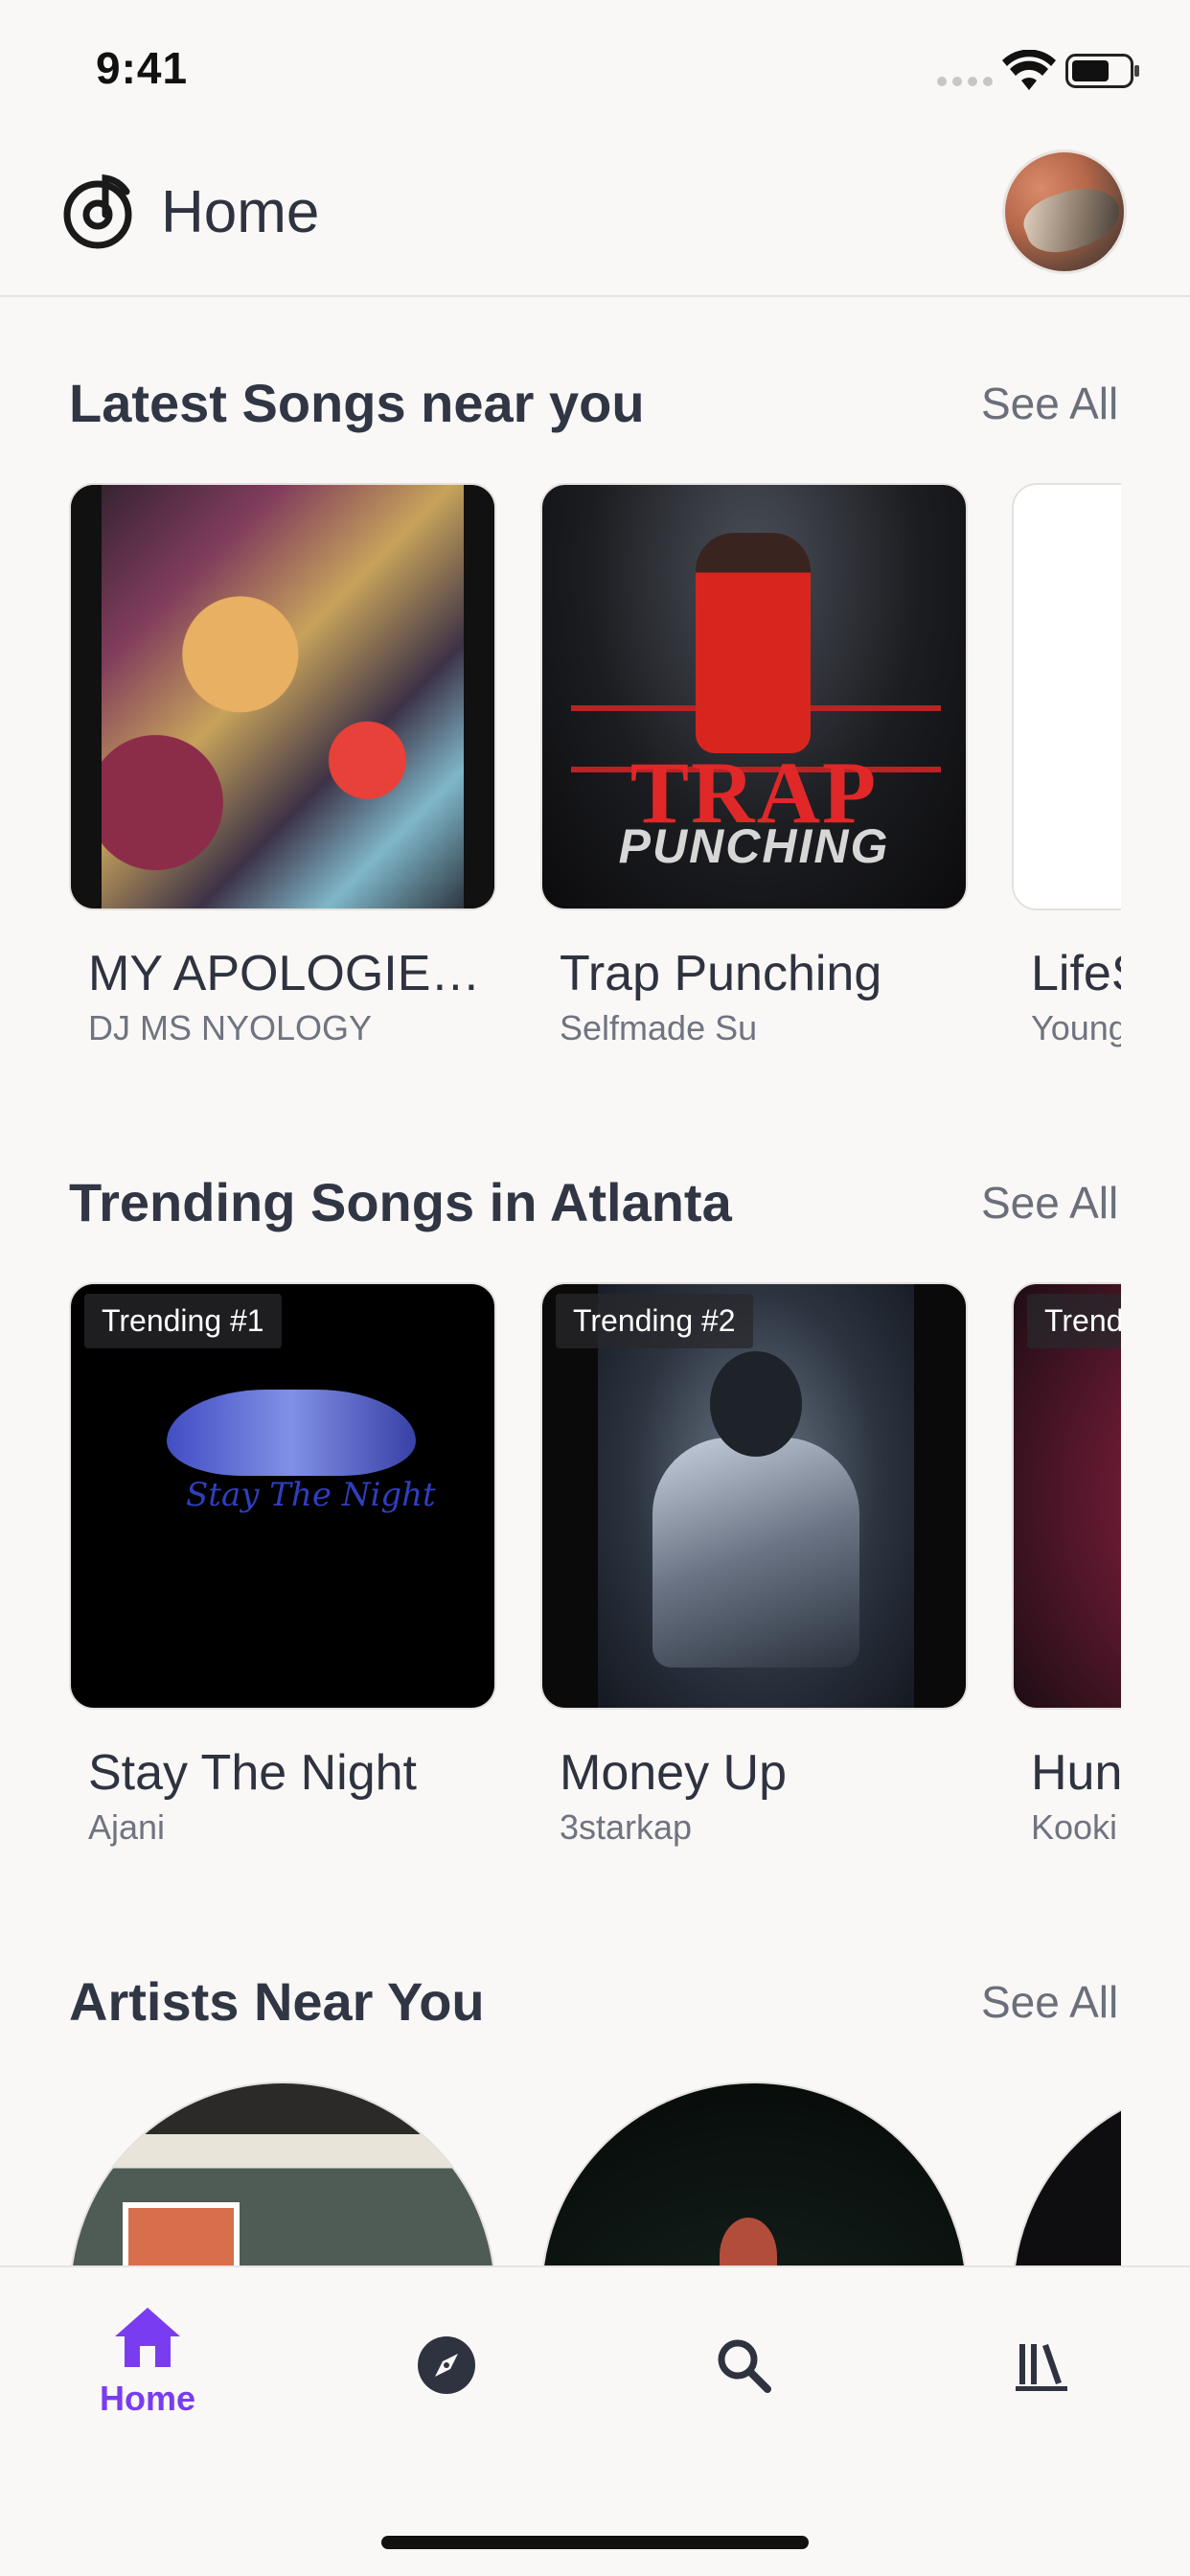 The width and height of the screenshot is (1190, 2576). What do you see at coordinates (143, 68) in the screenshot?
I see `status-time: 9:41` at bounding box center [143, 68].